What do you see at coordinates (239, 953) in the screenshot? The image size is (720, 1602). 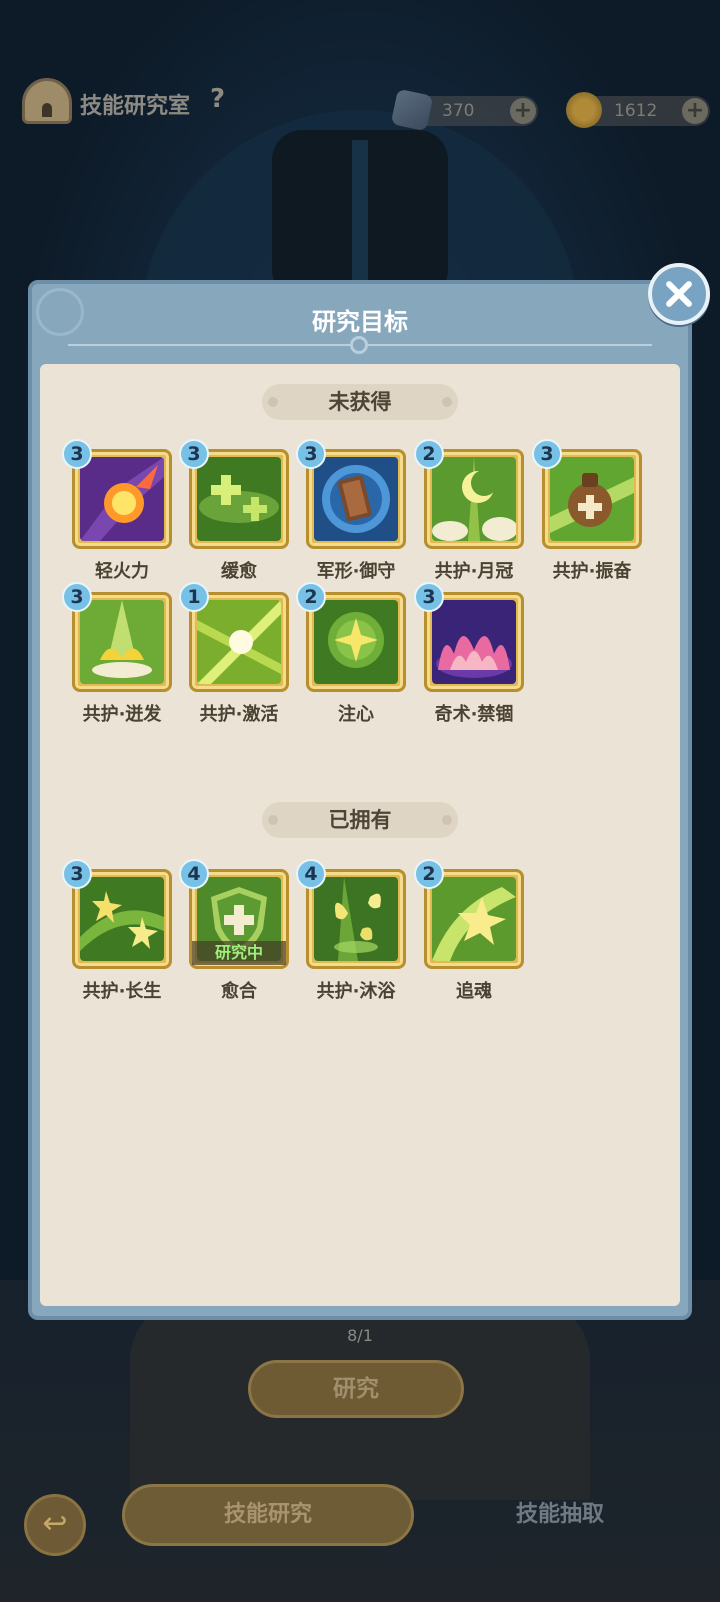 I see `researching-status: 研究中` at bounding box center [239, 953].